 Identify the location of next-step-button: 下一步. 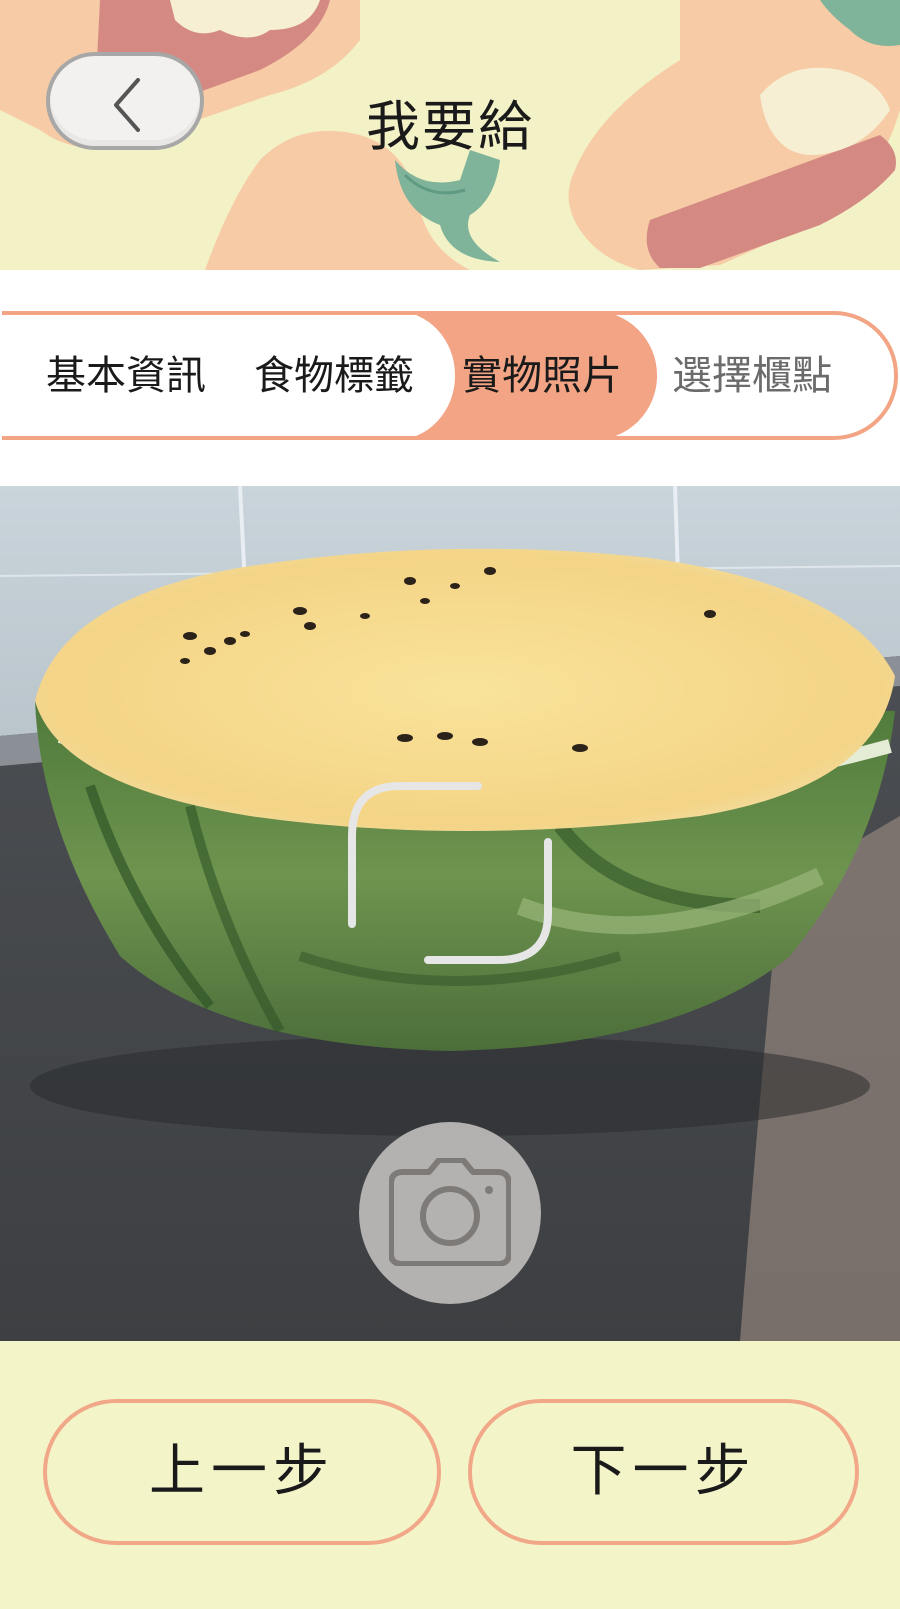
(663, 1472).